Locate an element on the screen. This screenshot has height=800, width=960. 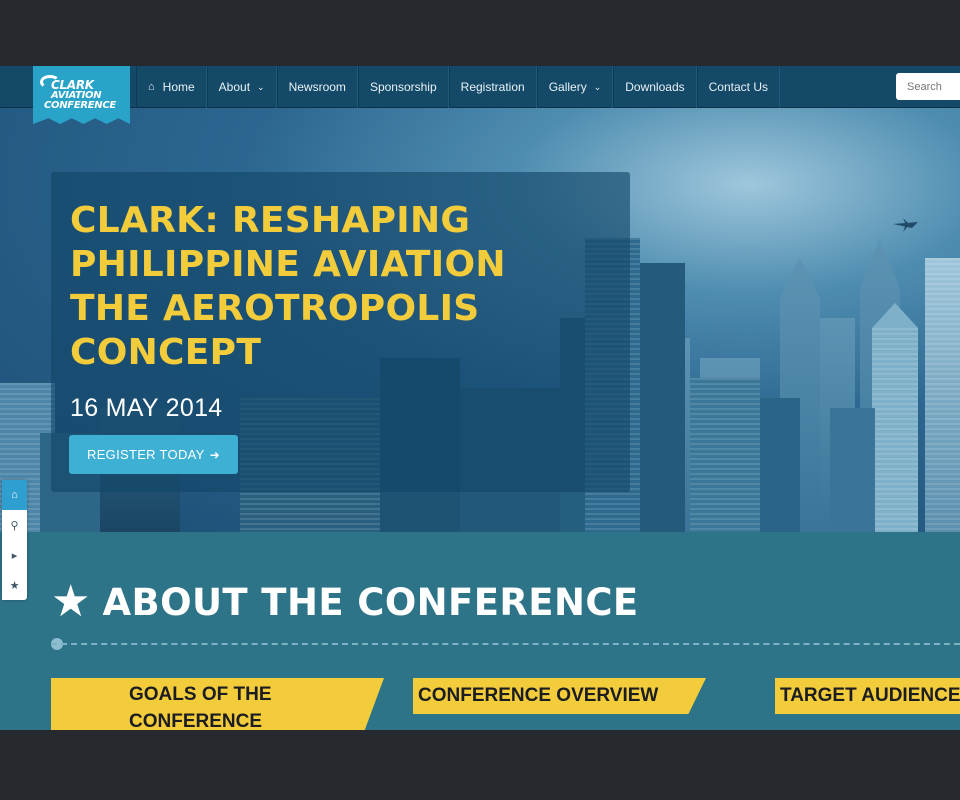
arrow-right-icon: ➜ is located at coordinates (214, 454).